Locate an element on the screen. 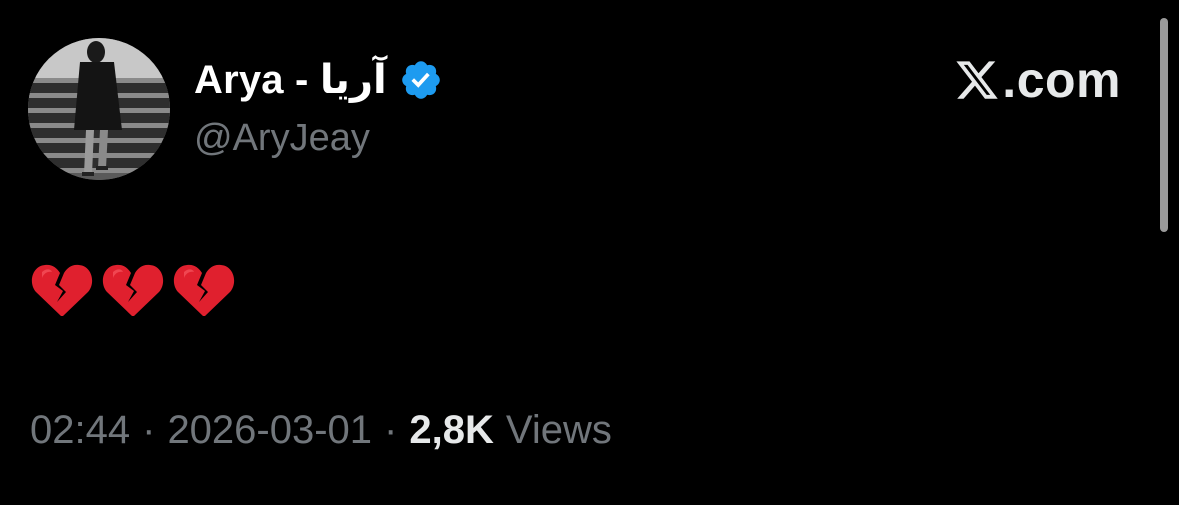  avatar is located at coordinates (99, 109).